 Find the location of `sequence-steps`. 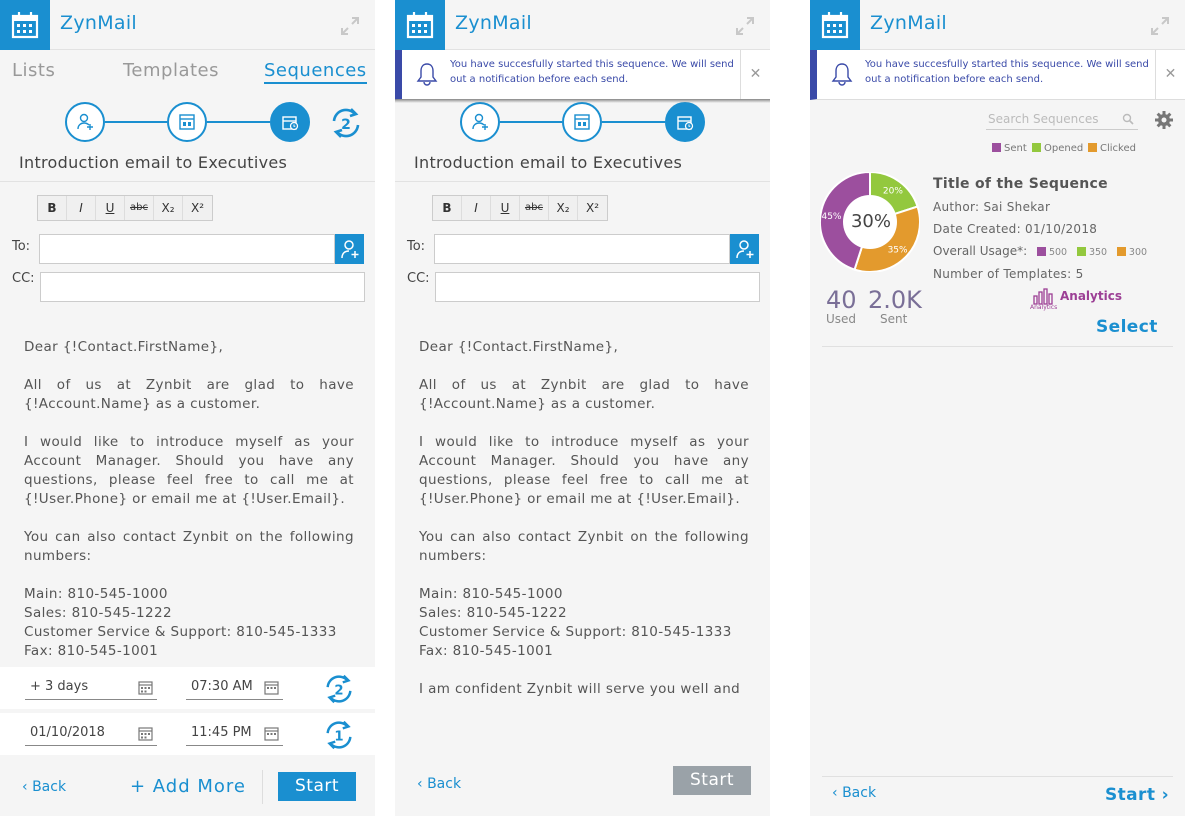

sequence-steps is located at coordinates (582, 123).